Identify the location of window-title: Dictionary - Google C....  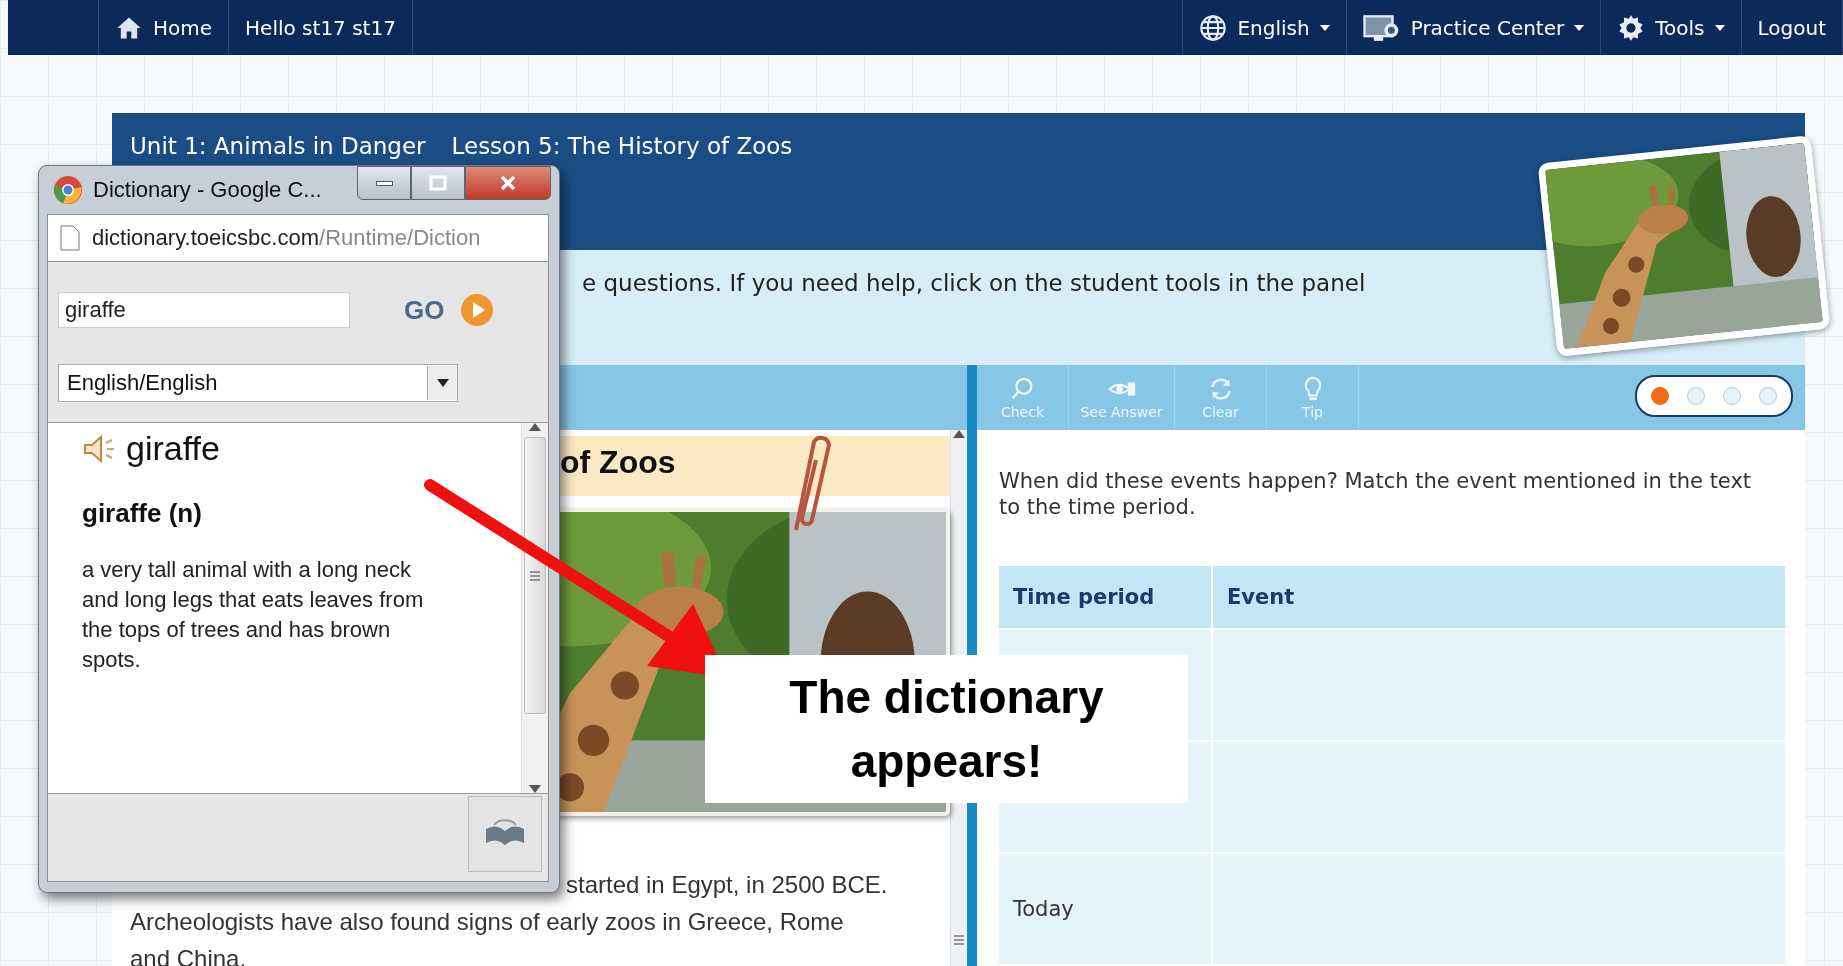
(207, 190).